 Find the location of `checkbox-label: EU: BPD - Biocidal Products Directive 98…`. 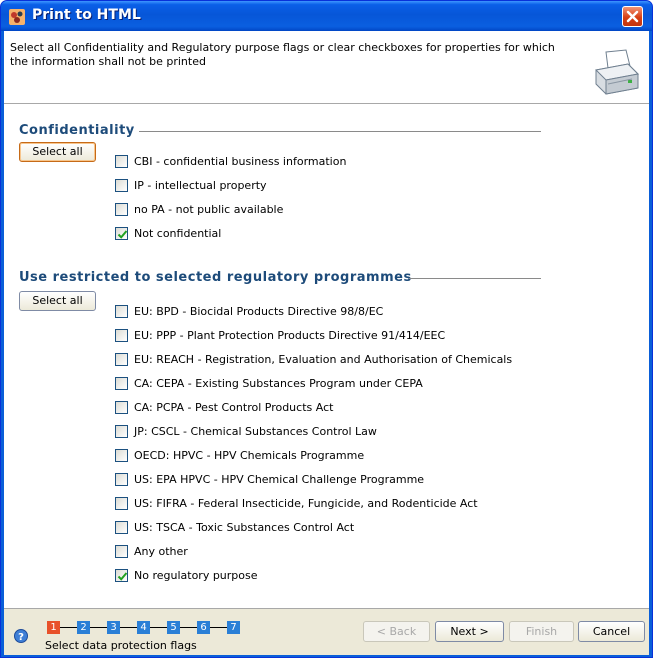

checkbox-label: EU: BPD - Biocidal Products Directive 98… is located at coordinates (259, 311).